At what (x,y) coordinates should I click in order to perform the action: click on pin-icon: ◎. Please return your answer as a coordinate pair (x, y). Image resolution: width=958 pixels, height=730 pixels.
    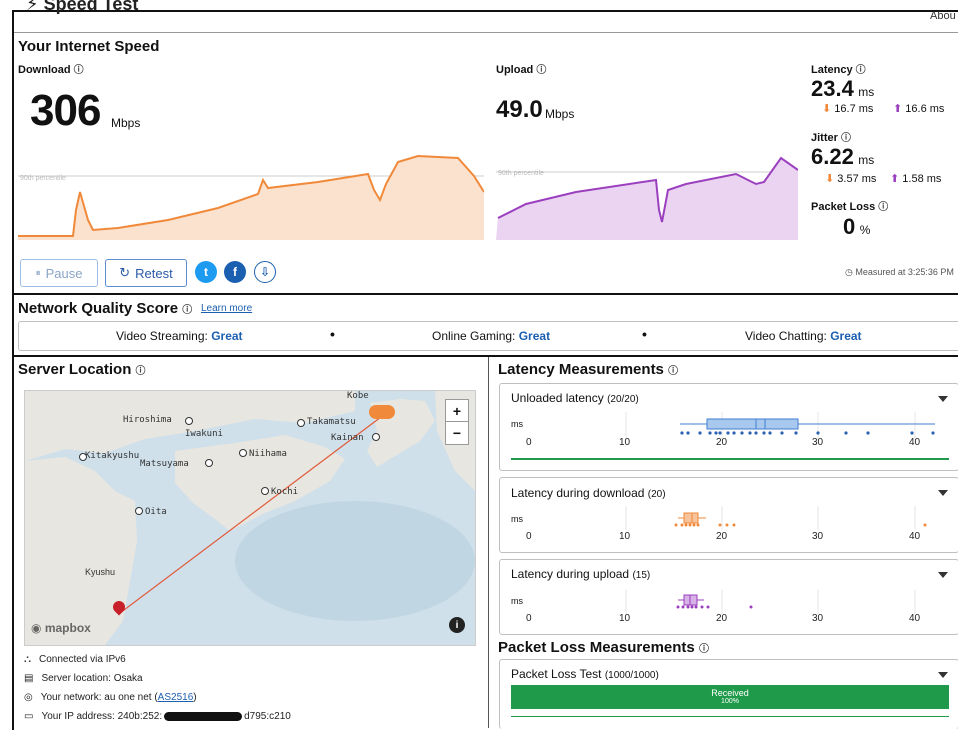
    Looking at the image, I should click on (28, 697).